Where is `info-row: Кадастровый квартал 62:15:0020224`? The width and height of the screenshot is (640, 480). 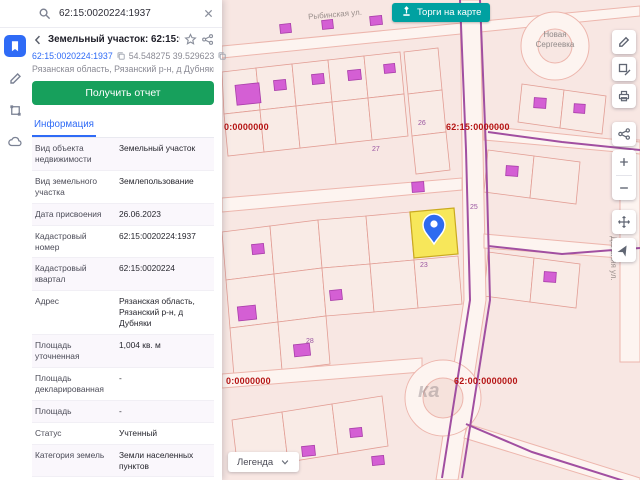 info-row: Кадастровый квартал 62:15:0020224 is located at coordinates (123, 275).